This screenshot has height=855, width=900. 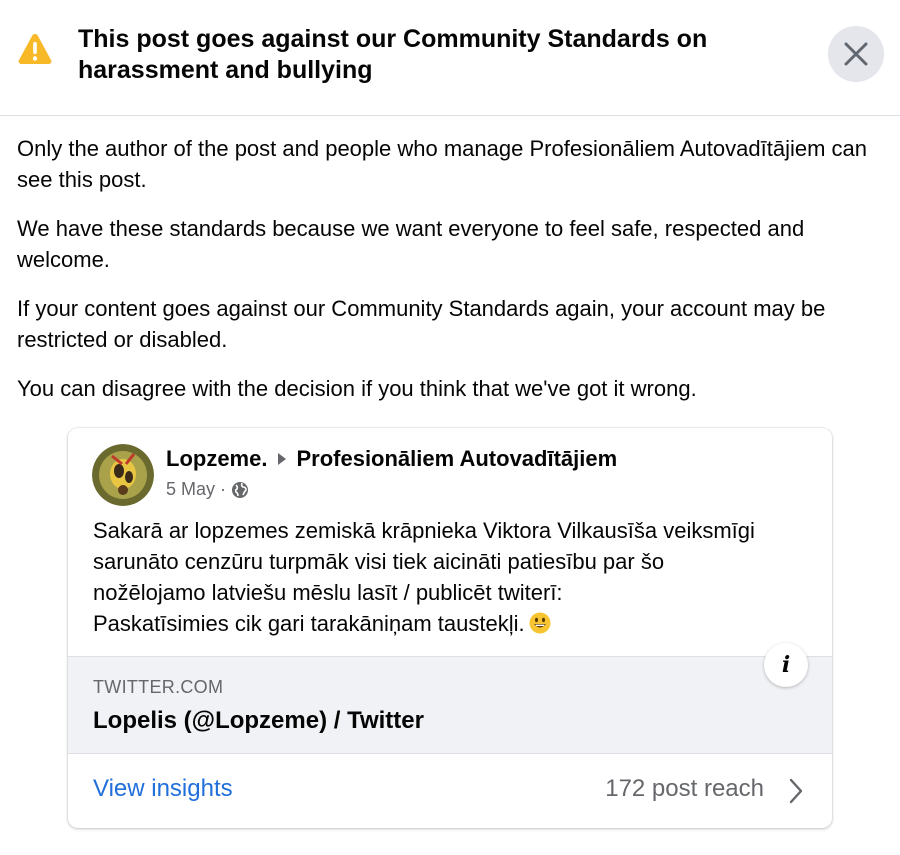 What do you see at coordinates (35, 49) in the screenshot?
I see `warning-triangle-icon` at bounding box center [35, 49].